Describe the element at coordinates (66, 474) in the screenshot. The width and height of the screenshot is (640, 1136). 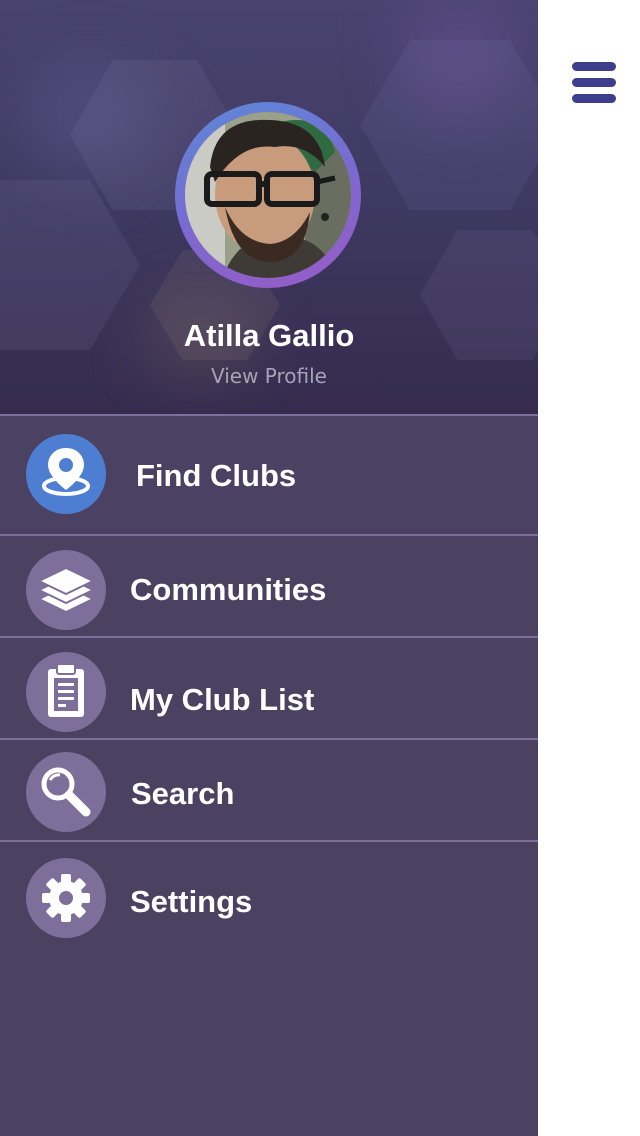
I see `location-pin-icon` at that location.